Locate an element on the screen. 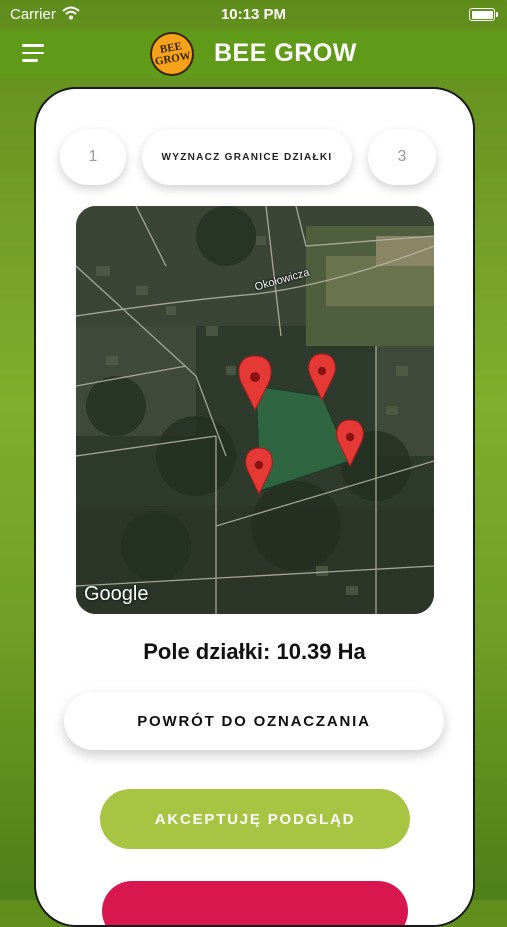 This screenshot has width=507, height=927. step-2-button: WYZNACZ GRANICE DZIAŁKI is located at coordinates (247, 157).